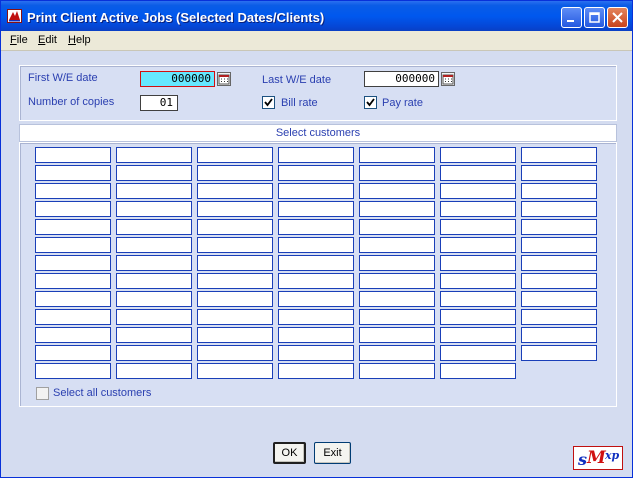  What do you see at coordinates (448, 79) in the screenshot?
I see `last-we-calendar-button` at bounding box center [448, 79].